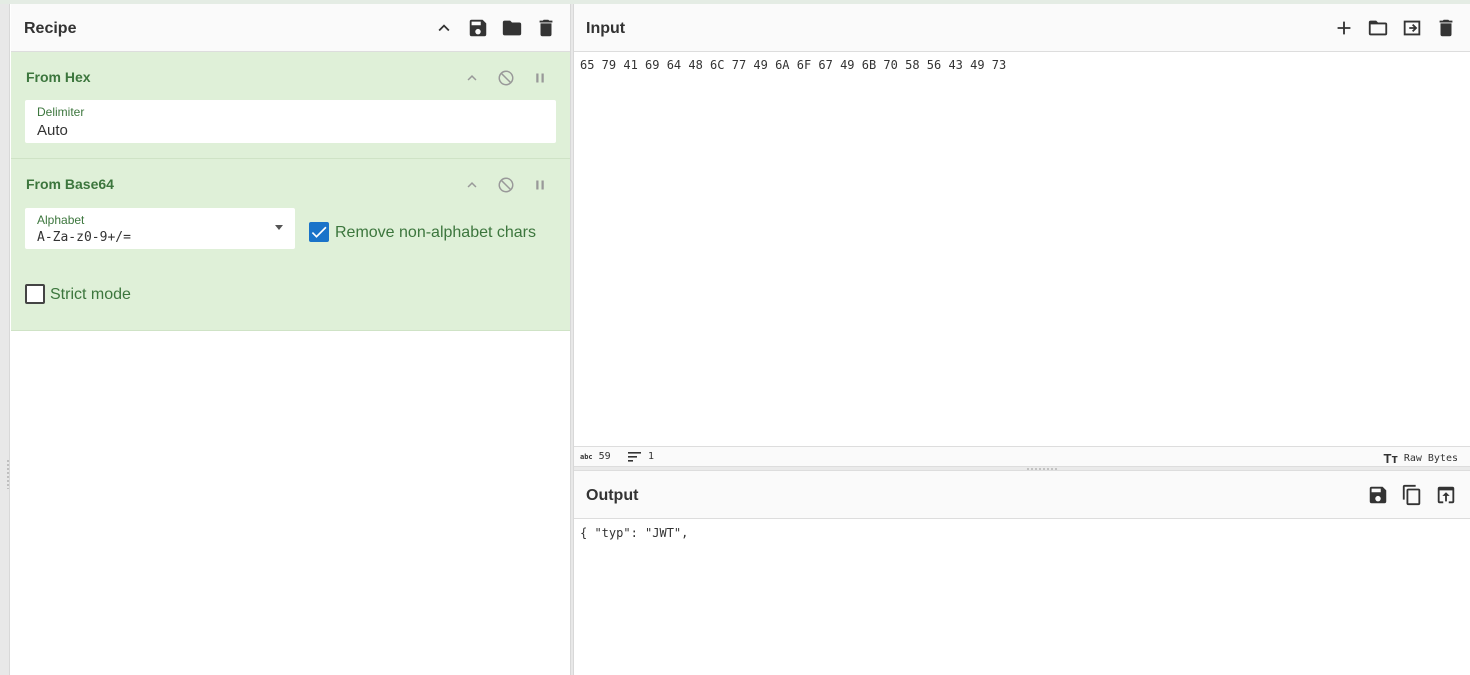 The image size is (1470, 675). Describe the element at coordinates (1378, 495) in the screenshot. I see `save-output-icon` at that location.